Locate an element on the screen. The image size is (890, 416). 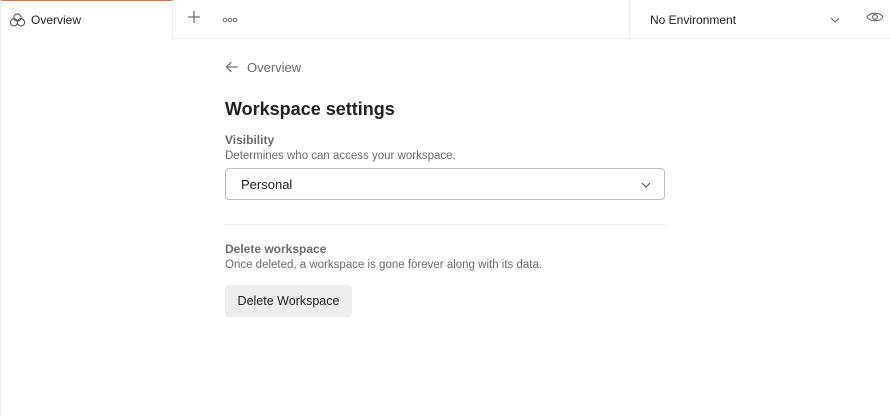
more-options-icon is located at coordinates (230, 19).